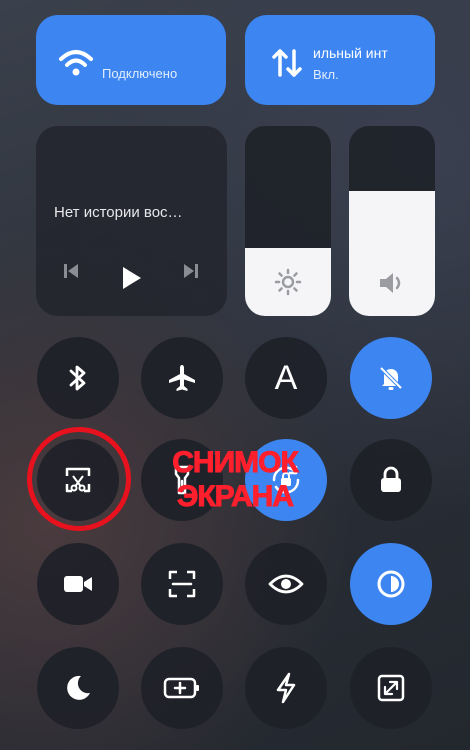  What do you see at coordinates (390, 283) in the screenshot?
I see `volume-icon` at bounding box center [390, 283].